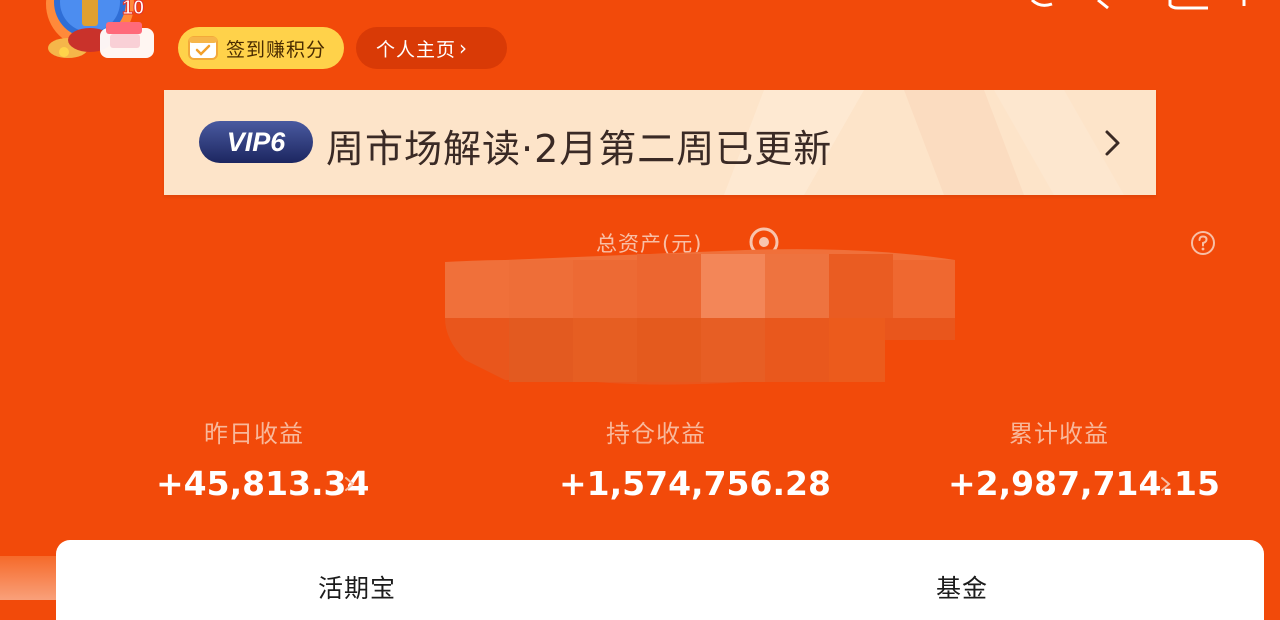 This screenshot has width=1280, height=620. I want to click on message-icon, so click(1041, 3).